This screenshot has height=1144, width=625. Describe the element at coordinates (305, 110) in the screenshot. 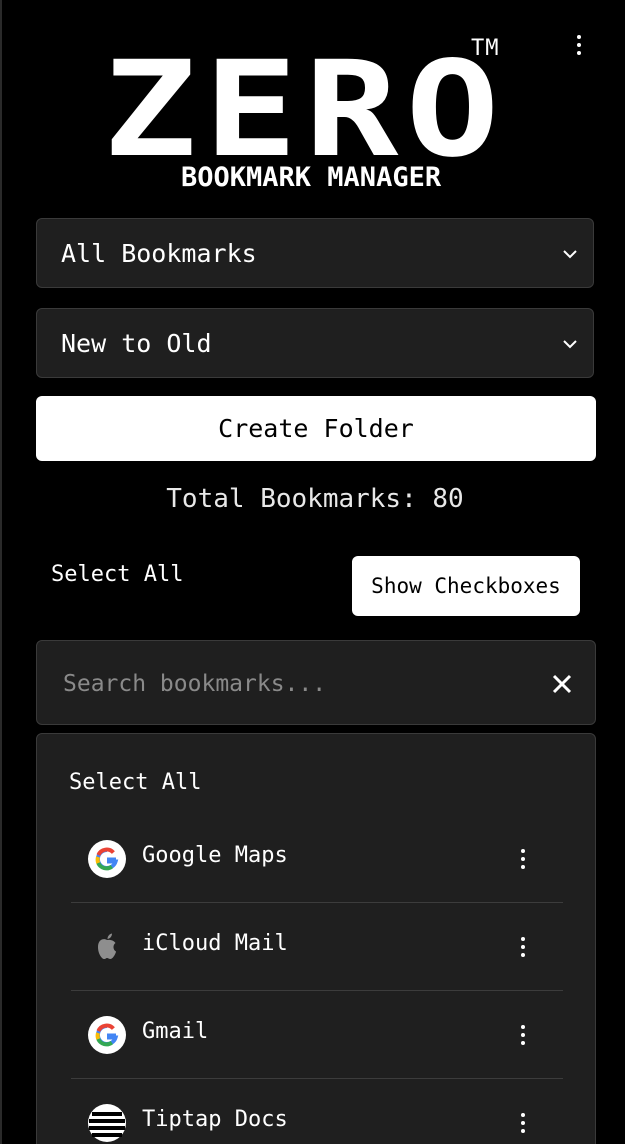

I see `logo-title: ZERO` at that location.